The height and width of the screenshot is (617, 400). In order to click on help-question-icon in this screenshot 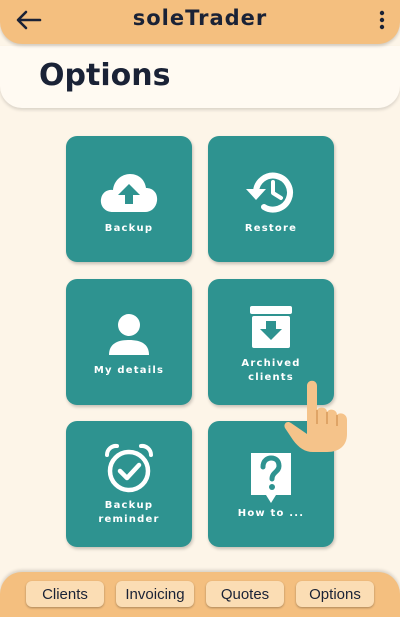, I will do `click(271, 478)`.